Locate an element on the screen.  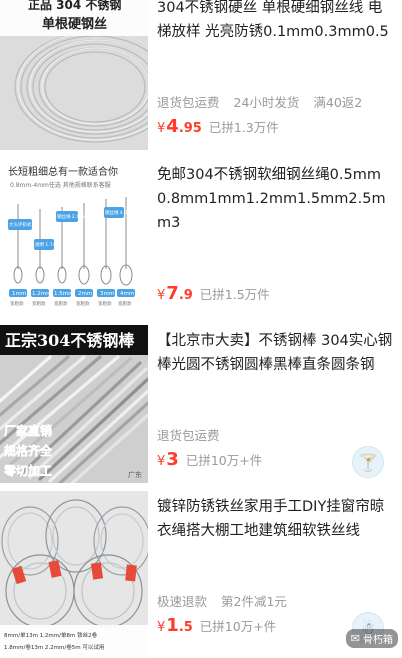
price-decimal: .95 is located at coordinates (190, 128).